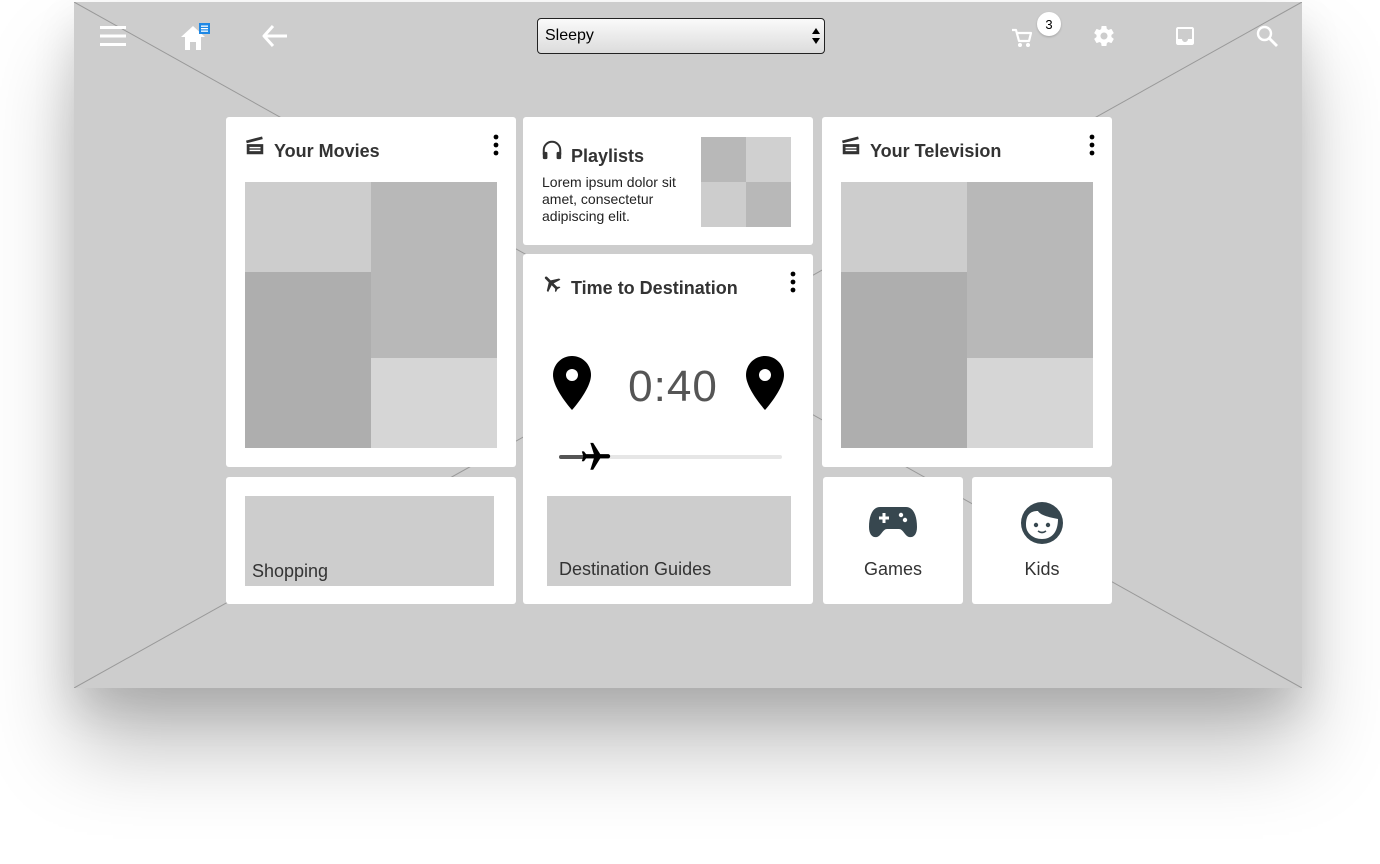  Describe the element at coordinates (669, 541) in the screenshot. I see `destination-guides-tile: Destination Guides` at that location.